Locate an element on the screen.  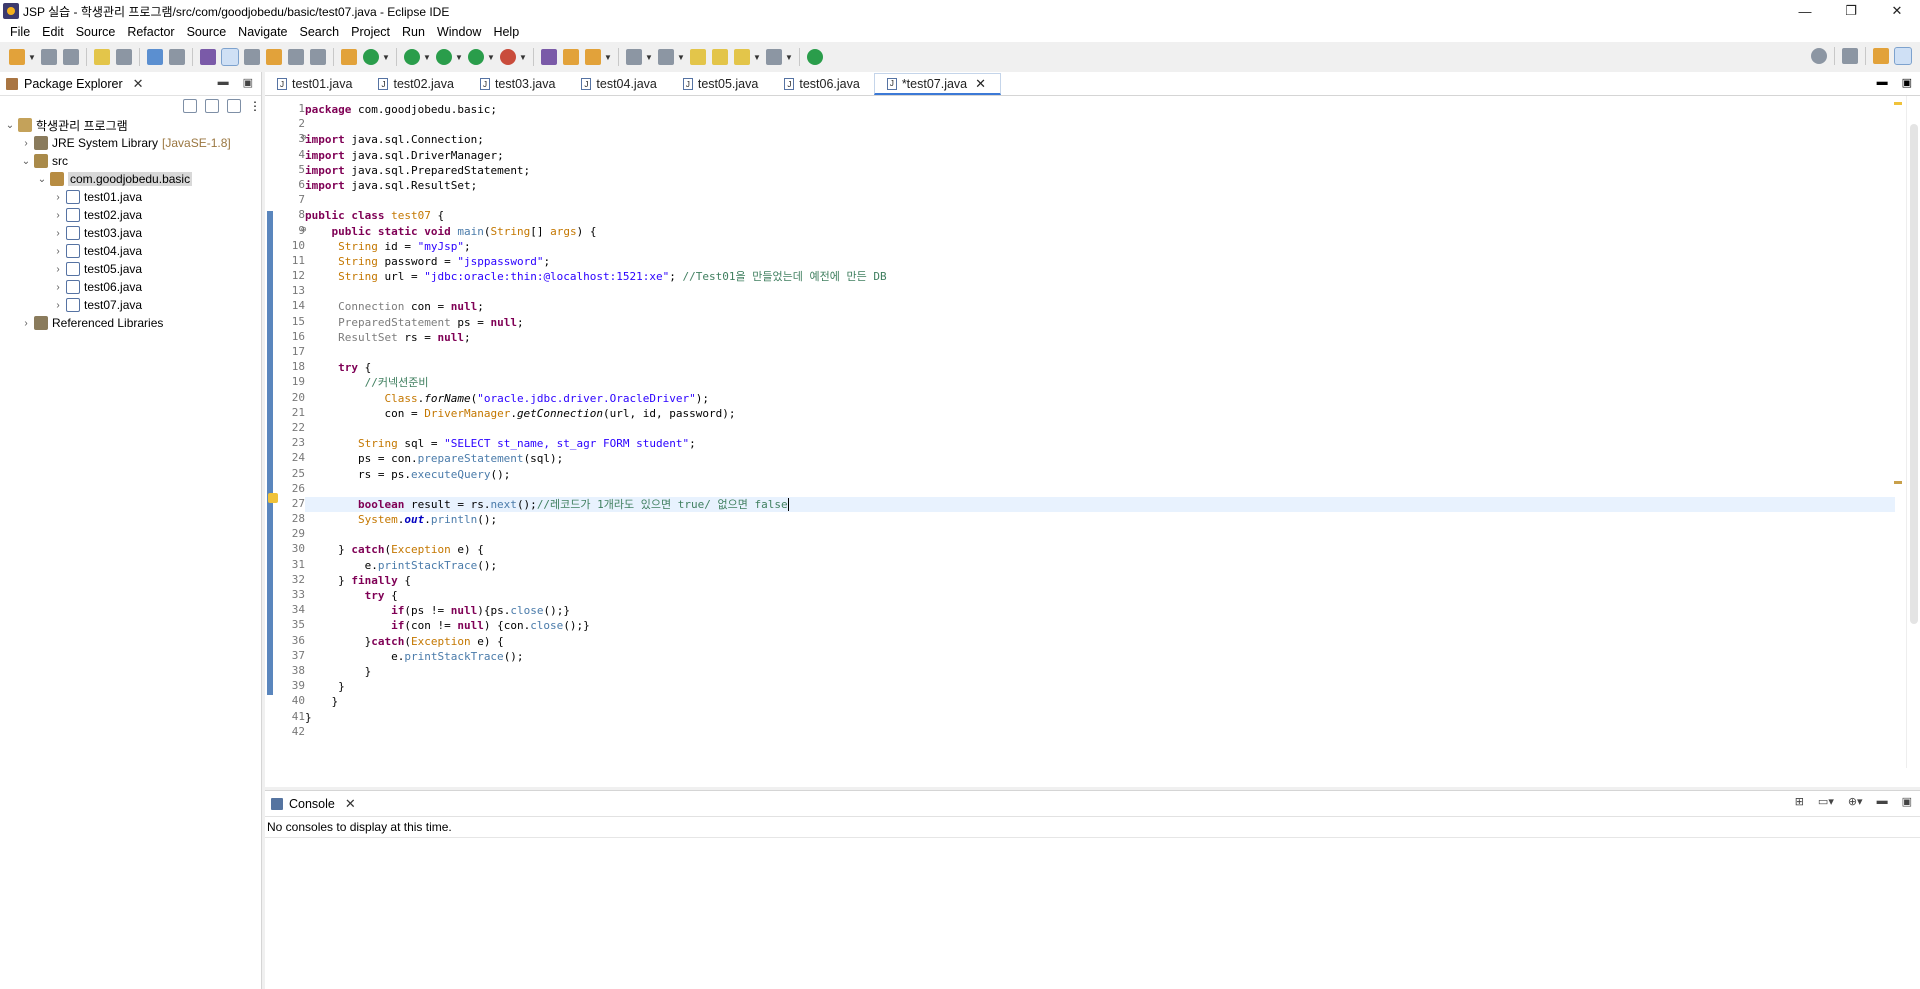
pin-console-icon: ⊞ is located at coordinates (1799, 801).